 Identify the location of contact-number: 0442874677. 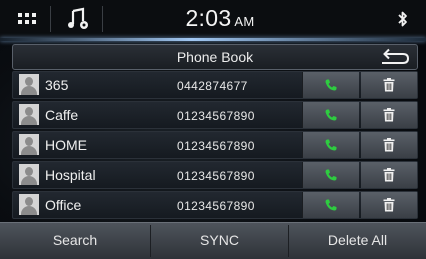
(212, 86).